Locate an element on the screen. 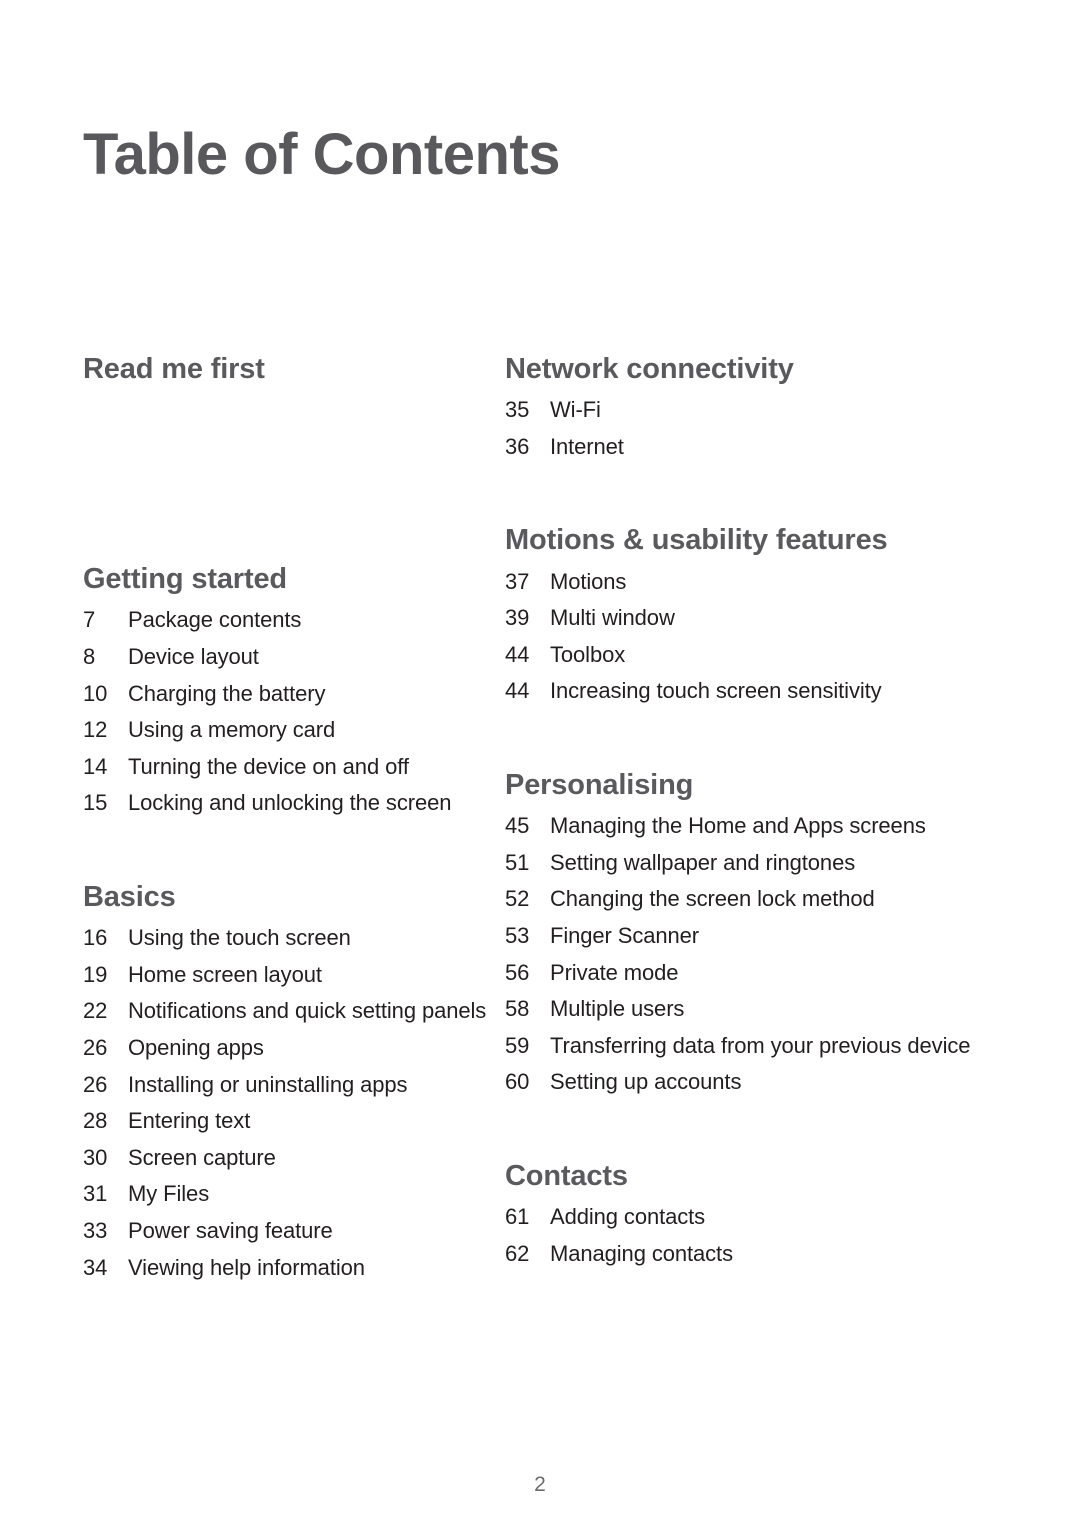 This screenshot has height=1527, width=1080. toc-entry: 12 Using a memory card is located at coordinates (289, 730).